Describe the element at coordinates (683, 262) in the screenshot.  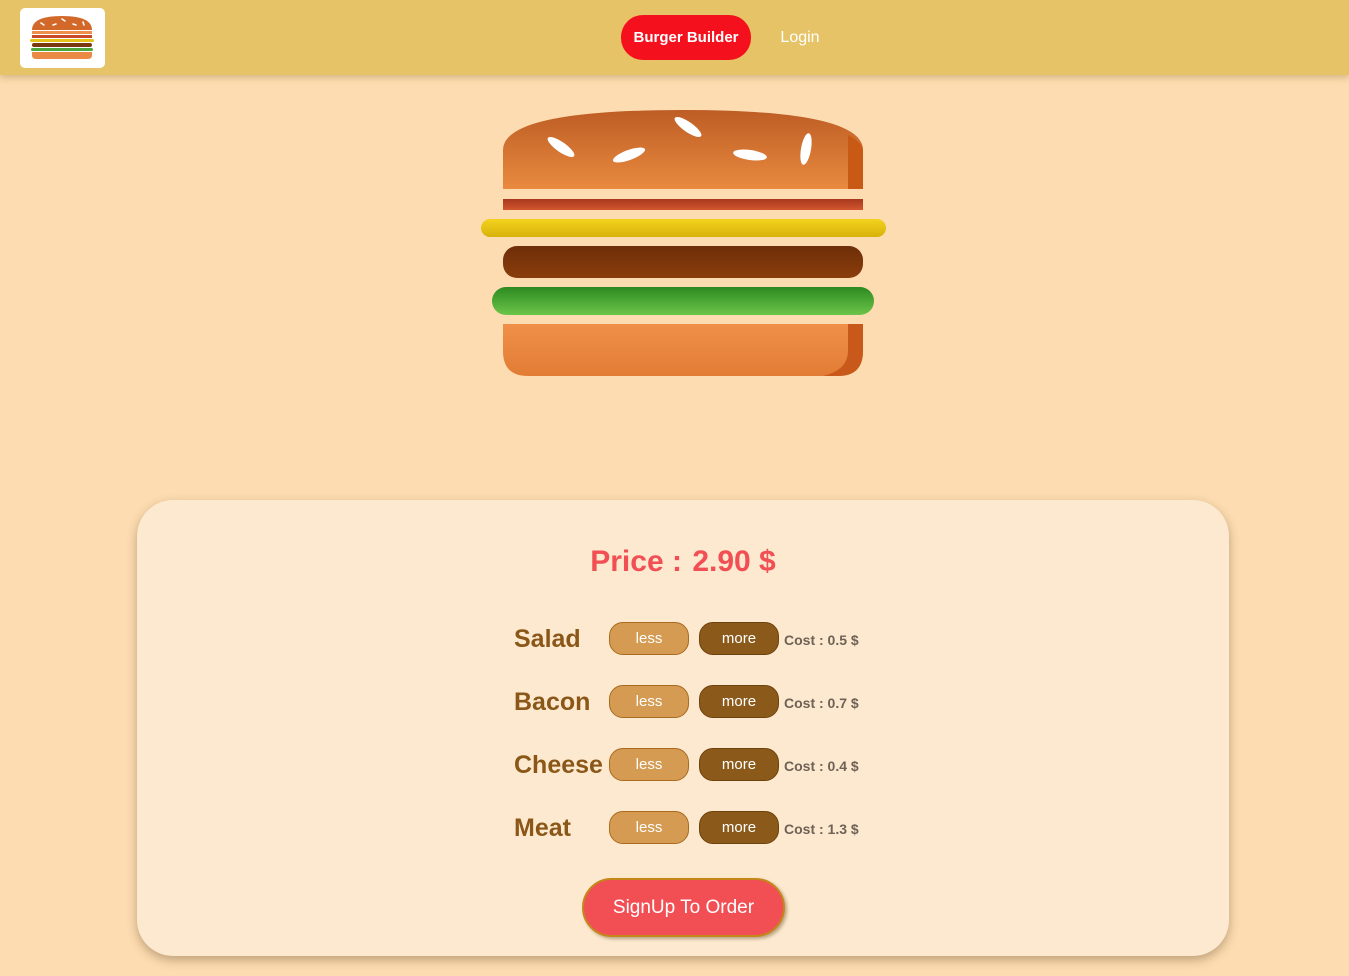
I see `meat-layer` at that location.